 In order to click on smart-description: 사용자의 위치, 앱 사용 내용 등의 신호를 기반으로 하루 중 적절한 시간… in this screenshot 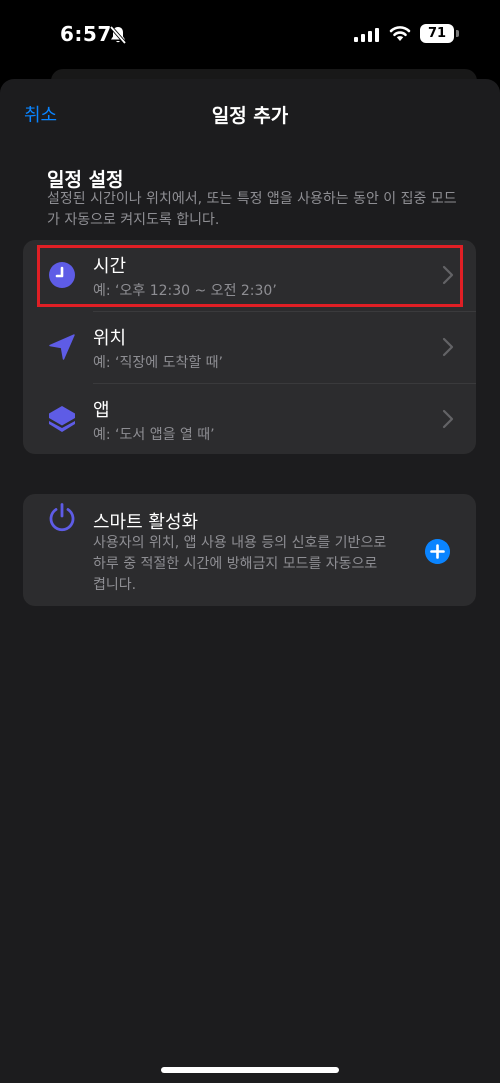, I will do `click(240, 564)`.